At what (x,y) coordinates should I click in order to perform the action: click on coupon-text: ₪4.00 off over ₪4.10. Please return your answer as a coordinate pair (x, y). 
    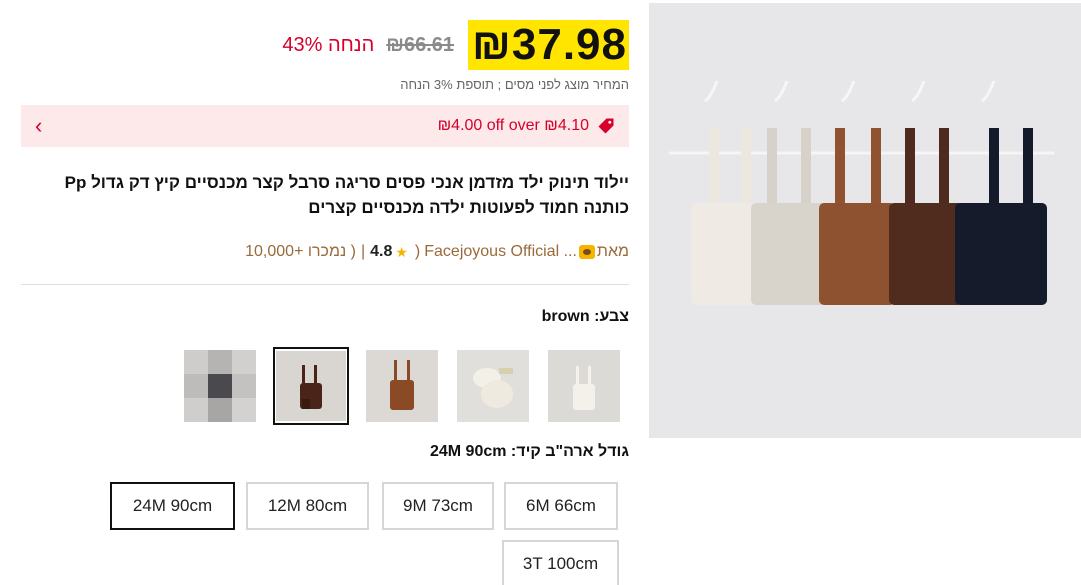
    Looking at the image, I should click on (513, 125).